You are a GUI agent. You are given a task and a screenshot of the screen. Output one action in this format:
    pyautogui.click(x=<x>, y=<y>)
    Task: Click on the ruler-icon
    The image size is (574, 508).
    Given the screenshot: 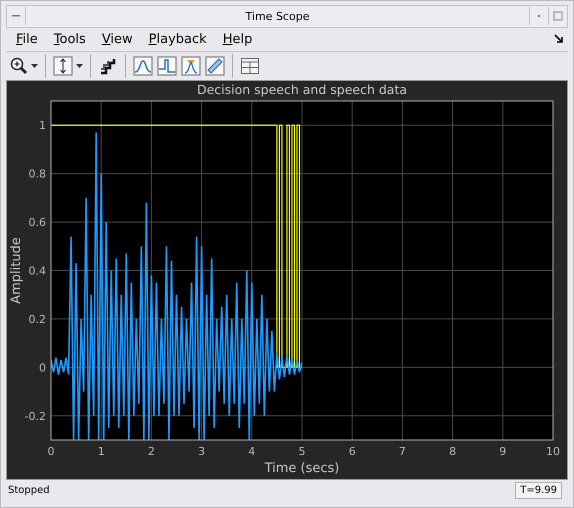 What is the action you would take?
    pyautogui.click(x=215, y=66)
    